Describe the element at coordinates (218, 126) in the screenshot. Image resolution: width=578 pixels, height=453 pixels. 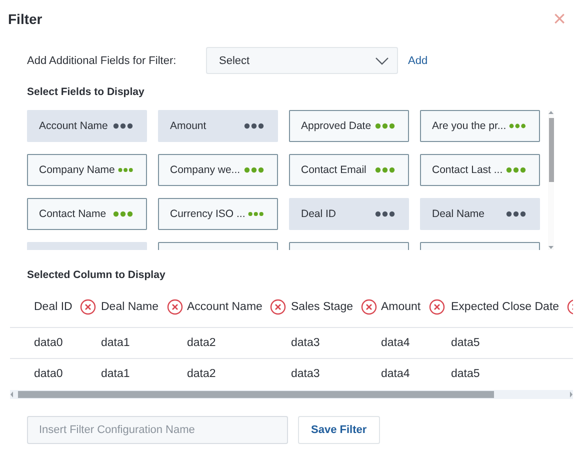
I see `field-tile: Amount` at that location.